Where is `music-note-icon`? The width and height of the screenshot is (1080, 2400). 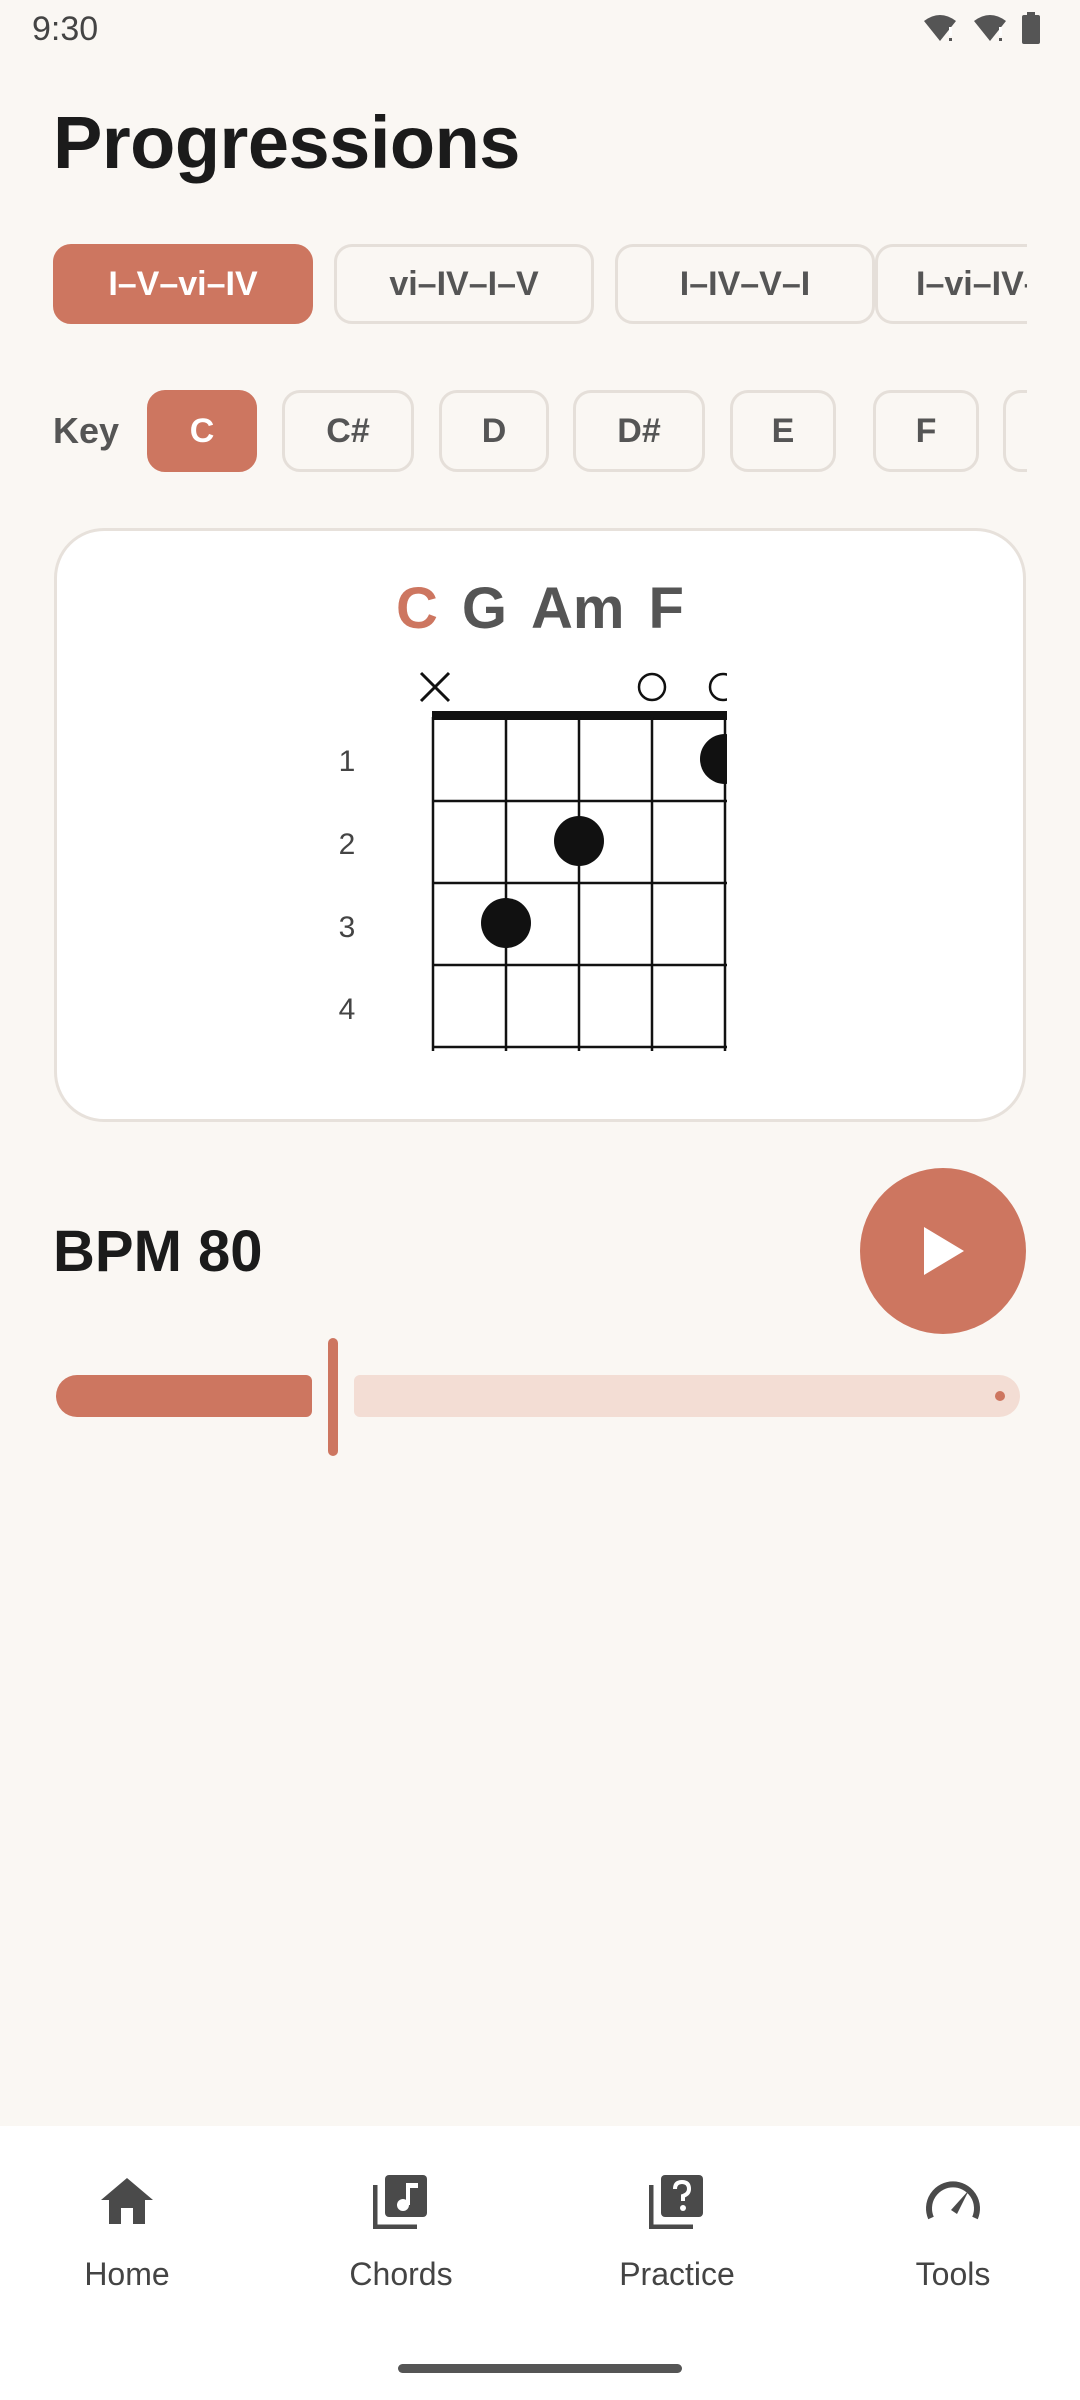
music-note-icon is located at coordinates (401, 2201).